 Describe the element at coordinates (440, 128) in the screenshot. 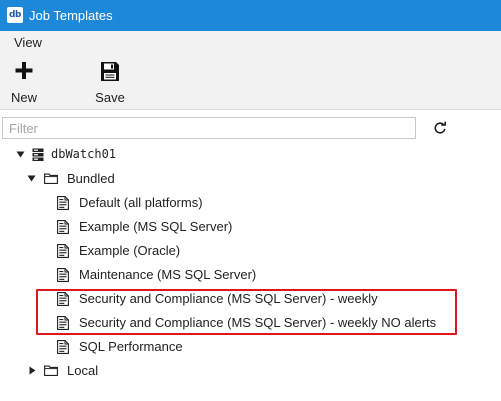

I see `refresh-icon` at that location.